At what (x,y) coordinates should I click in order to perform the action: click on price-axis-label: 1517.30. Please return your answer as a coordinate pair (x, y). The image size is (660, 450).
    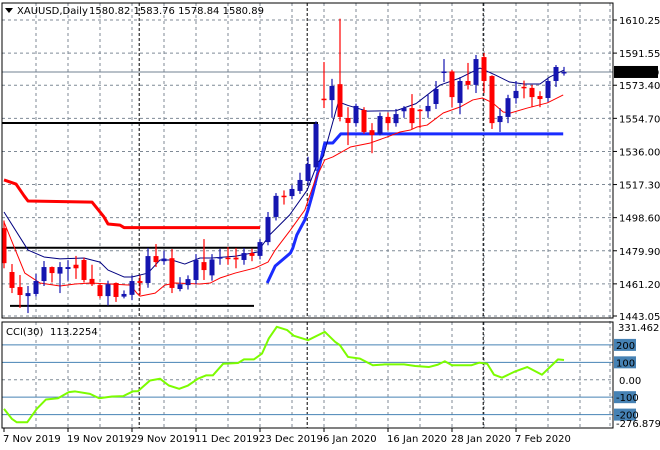
    Looking at the image, I should click on (639, 186).